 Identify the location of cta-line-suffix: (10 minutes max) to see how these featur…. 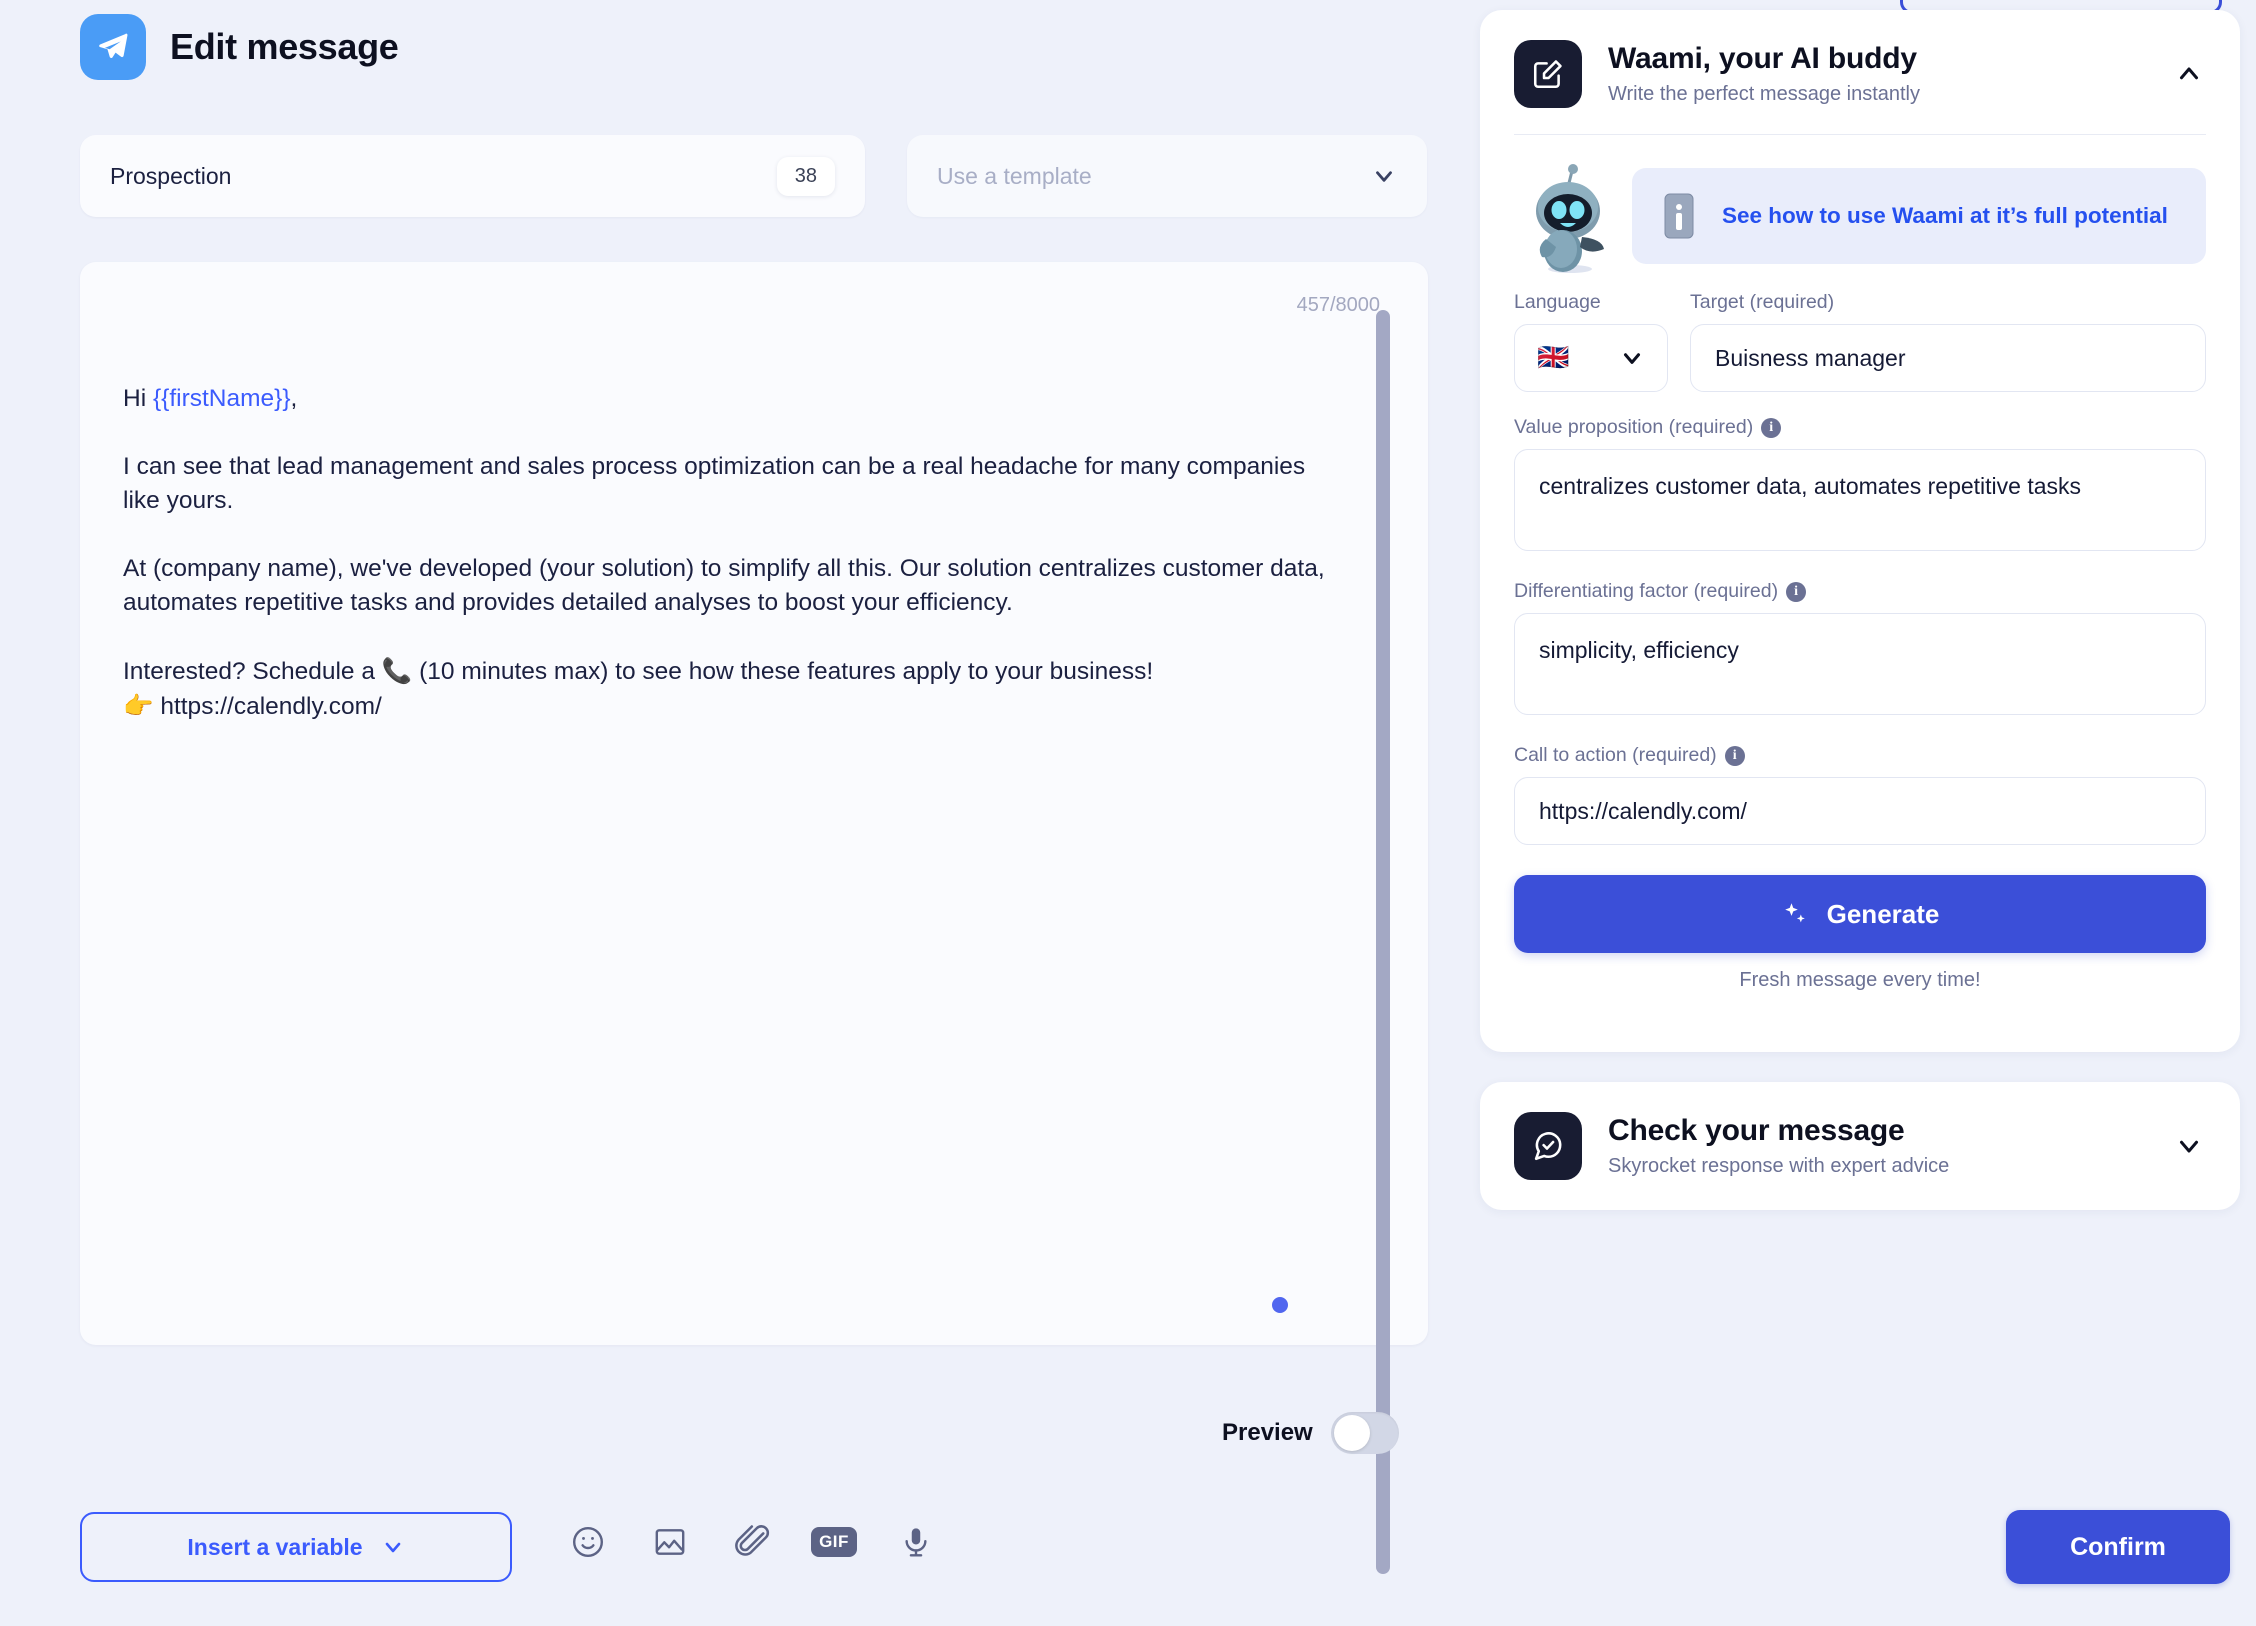
(783, 671).